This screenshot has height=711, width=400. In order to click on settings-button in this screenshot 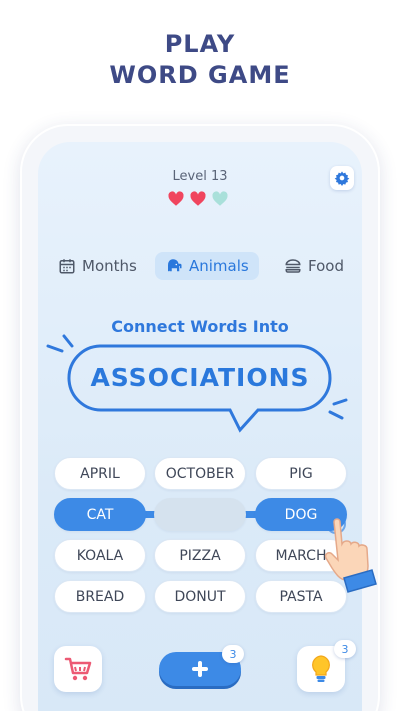, I will do `click(342, 178)`.